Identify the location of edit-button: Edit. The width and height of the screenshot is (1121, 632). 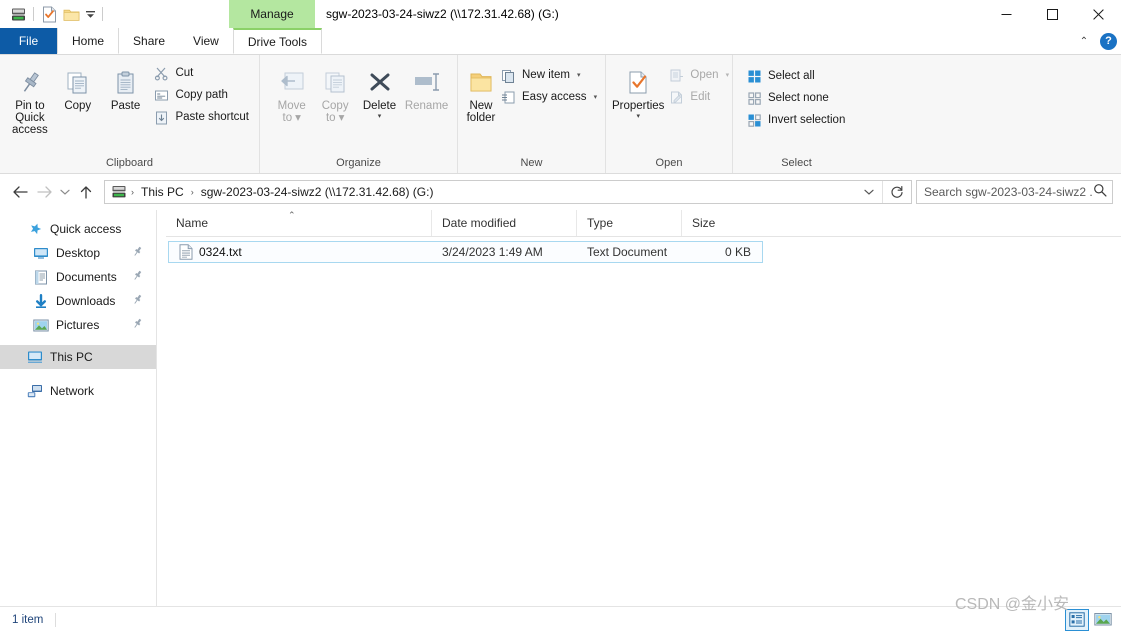
(698, 97).